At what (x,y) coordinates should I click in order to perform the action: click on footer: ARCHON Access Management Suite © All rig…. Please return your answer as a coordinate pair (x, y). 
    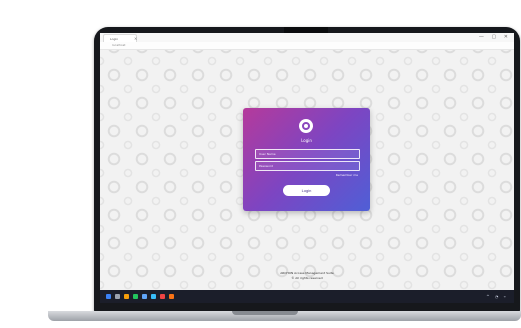
    Looking at the image, I should click on (307, 276).